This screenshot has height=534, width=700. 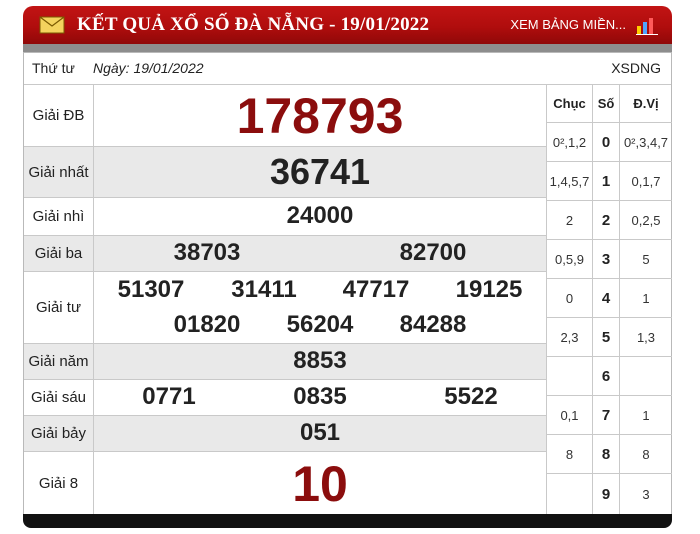 What do you see at coordinates (646, 494) in the screenshot?
I see `loto-dvi: 3` at bounding box center [646, 494].